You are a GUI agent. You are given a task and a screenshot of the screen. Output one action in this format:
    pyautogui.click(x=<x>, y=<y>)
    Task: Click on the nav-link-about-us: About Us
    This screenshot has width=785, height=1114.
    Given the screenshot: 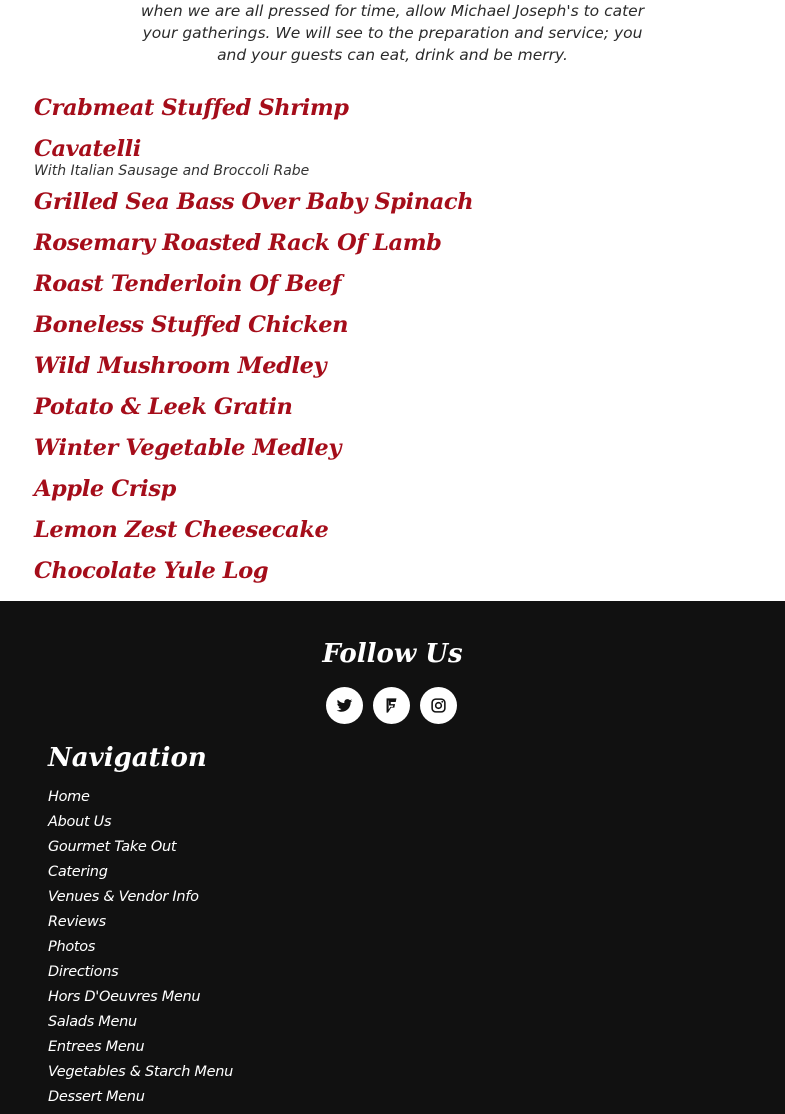 What is the action you would take?
    pyautogui.click(x=140, y=822)
    